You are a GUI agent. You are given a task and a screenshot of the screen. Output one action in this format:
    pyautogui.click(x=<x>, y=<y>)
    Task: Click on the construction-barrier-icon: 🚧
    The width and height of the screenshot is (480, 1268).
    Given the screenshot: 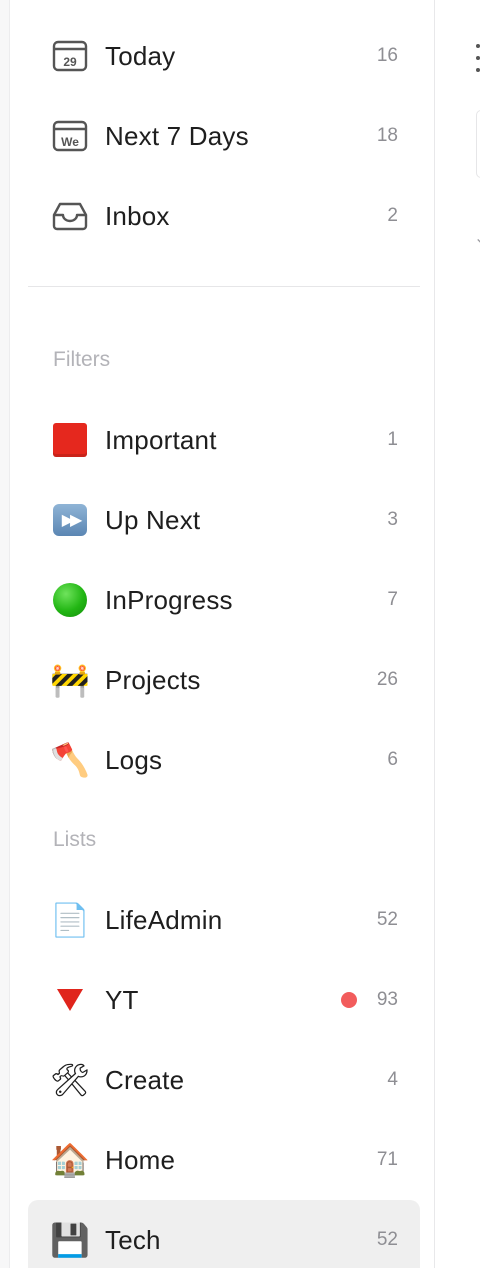 What is the action you would take?
    pyautogui.click(x=70, y=680)
    